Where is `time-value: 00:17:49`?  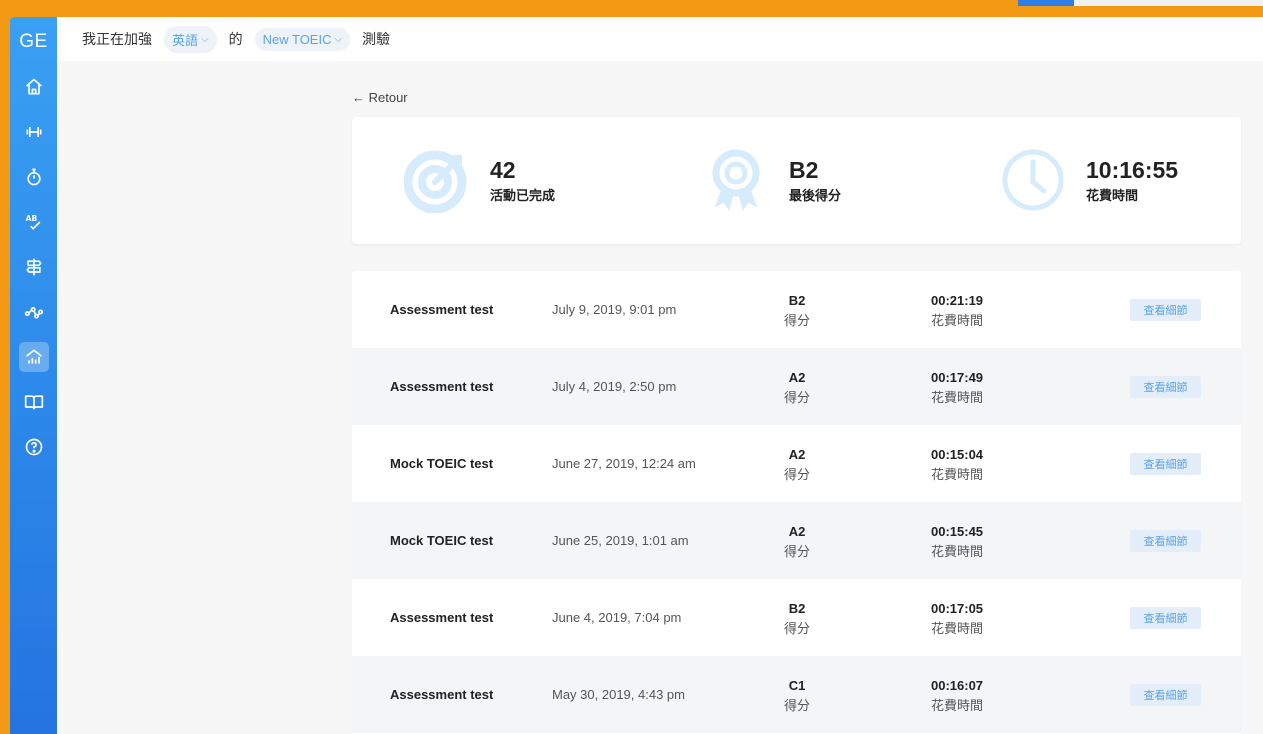 time-value: 00:17:49 is located at coordinates (957, 377).